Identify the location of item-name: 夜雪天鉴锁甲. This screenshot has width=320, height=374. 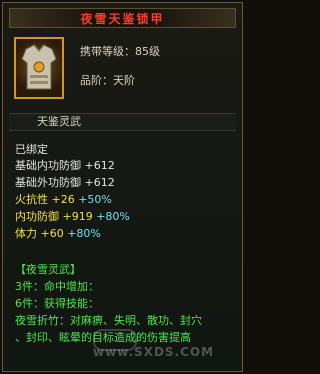
(122, 18).